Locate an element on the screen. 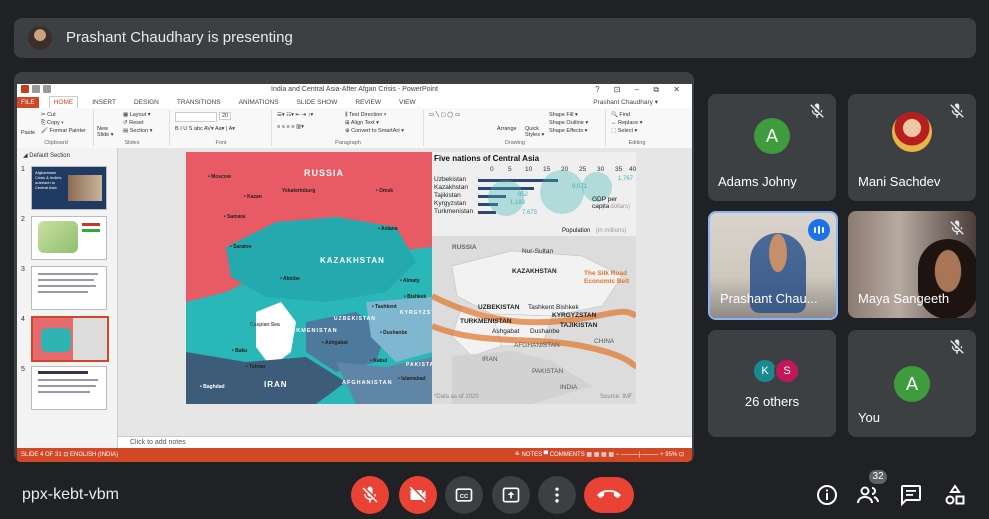  city-label: • Moscow is located at coordinates (219, 177).